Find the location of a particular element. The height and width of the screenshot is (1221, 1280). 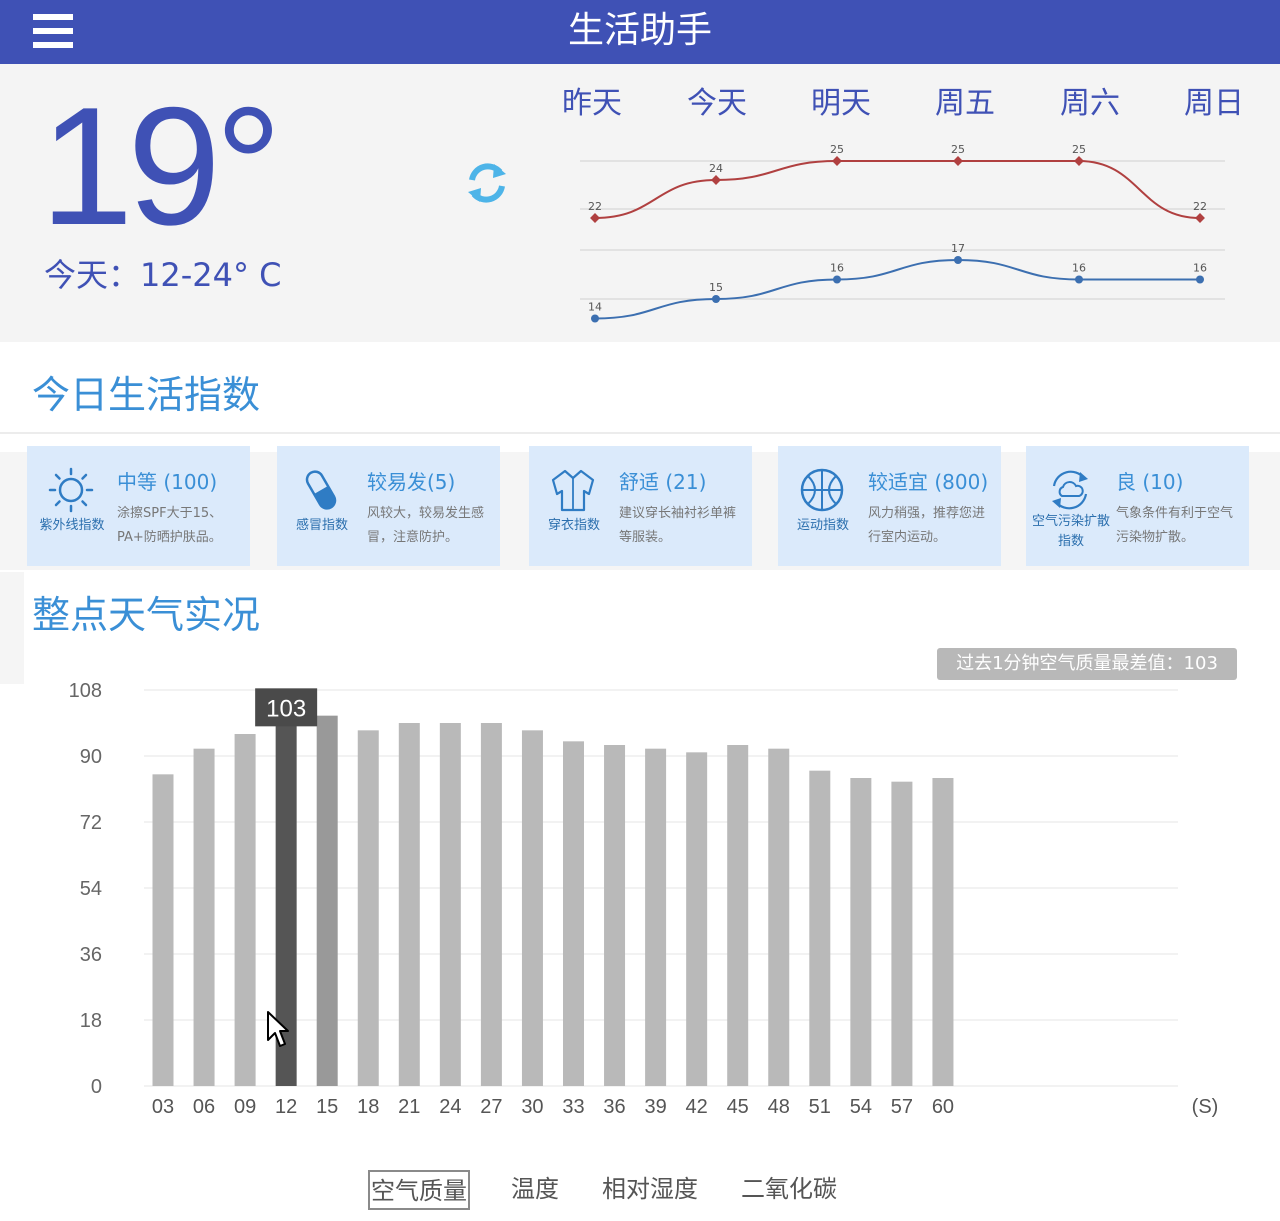

mouse-cursor-icon is located at coordinates (278, 1029).